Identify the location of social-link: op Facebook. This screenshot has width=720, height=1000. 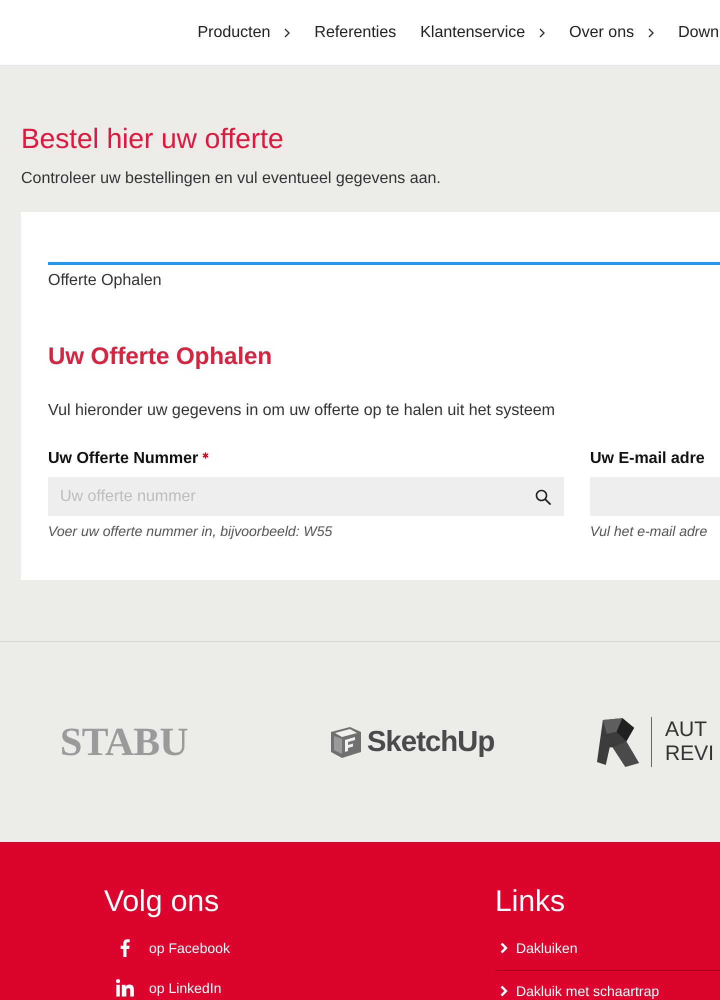
(167, 948).